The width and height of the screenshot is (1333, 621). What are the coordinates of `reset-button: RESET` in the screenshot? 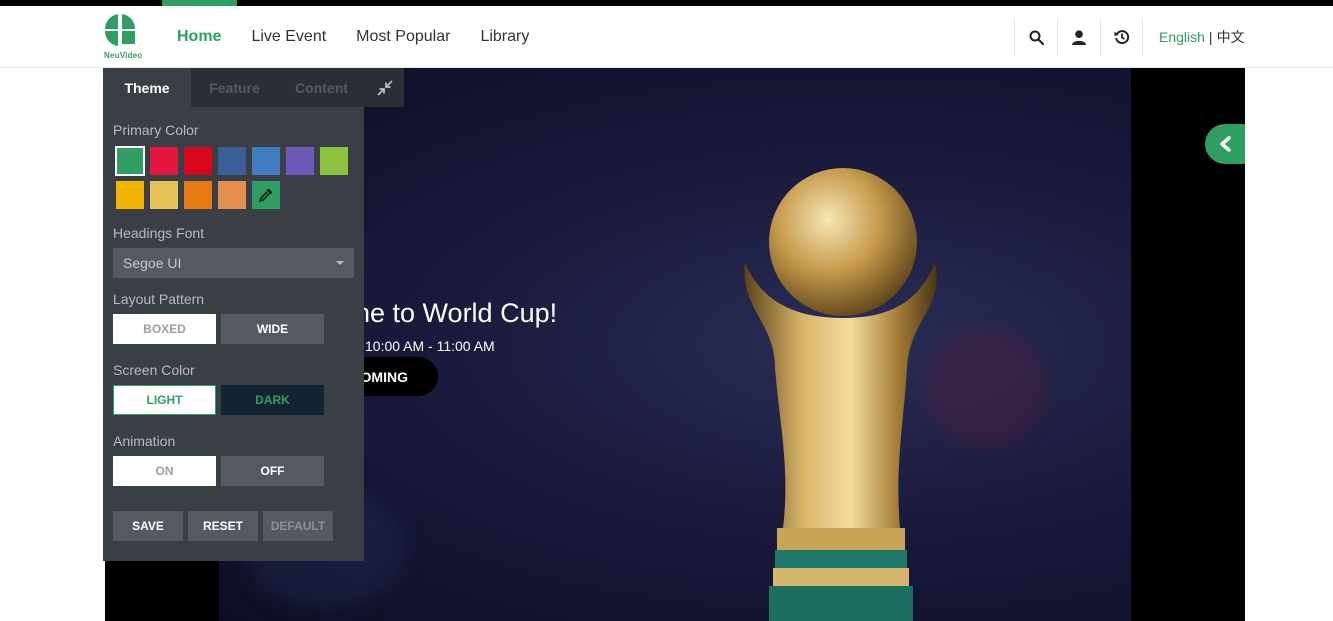 It's located at (223, 526).